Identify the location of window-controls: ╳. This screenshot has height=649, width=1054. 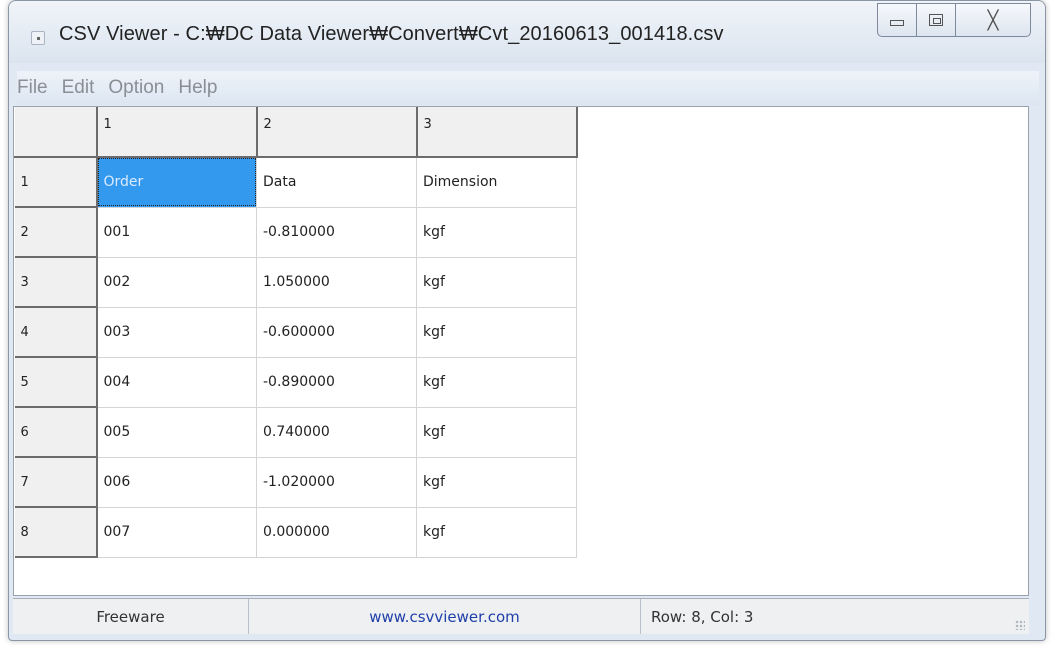
(954, 20).